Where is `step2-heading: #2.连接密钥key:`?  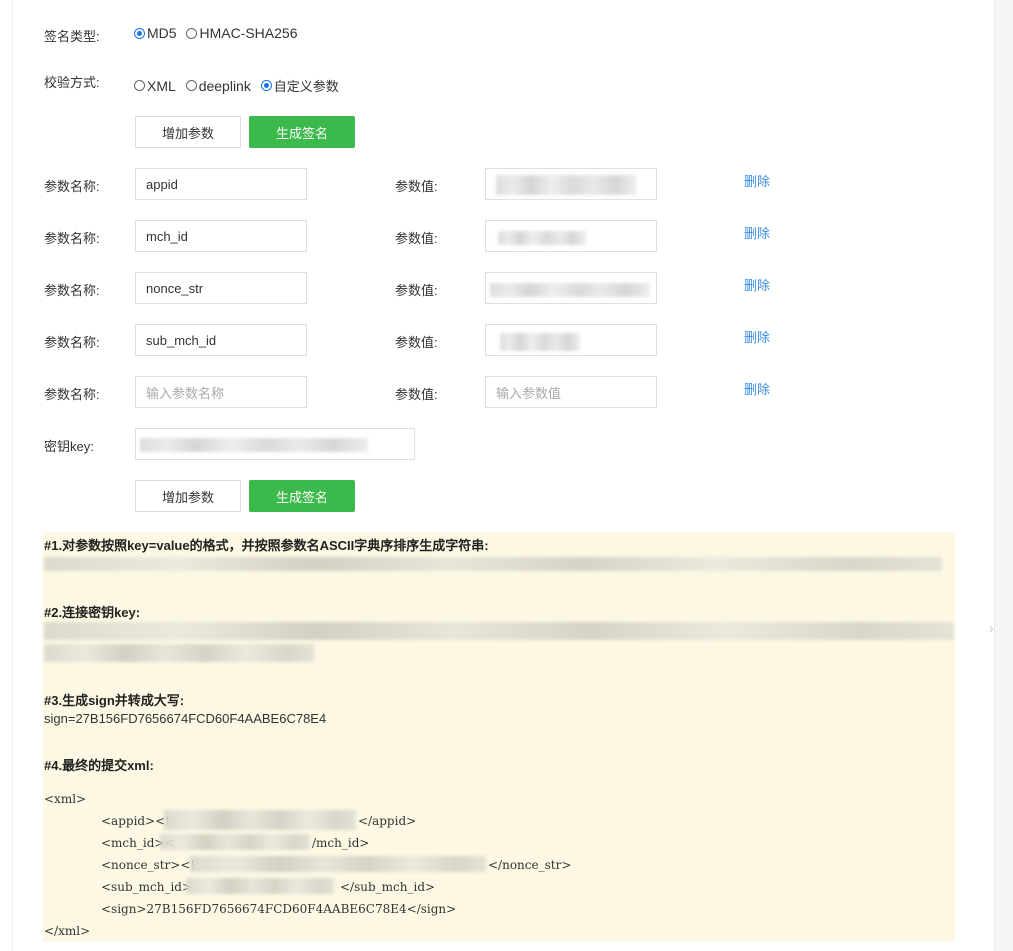 step2-heading: #2.连接密钥key: is located at coordinates (92, 612).